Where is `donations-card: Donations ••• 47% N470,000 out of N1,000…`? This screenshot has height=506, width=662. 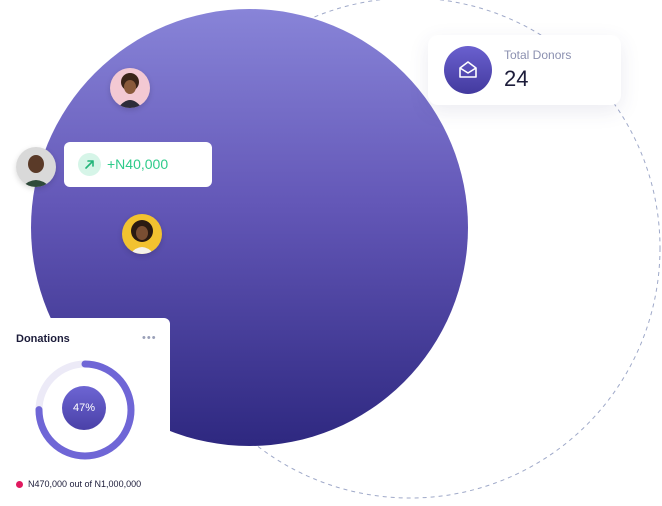 donations-card: Donations ••• 47% N470,000 out of N1,000… is located at coordinates (85, 412).